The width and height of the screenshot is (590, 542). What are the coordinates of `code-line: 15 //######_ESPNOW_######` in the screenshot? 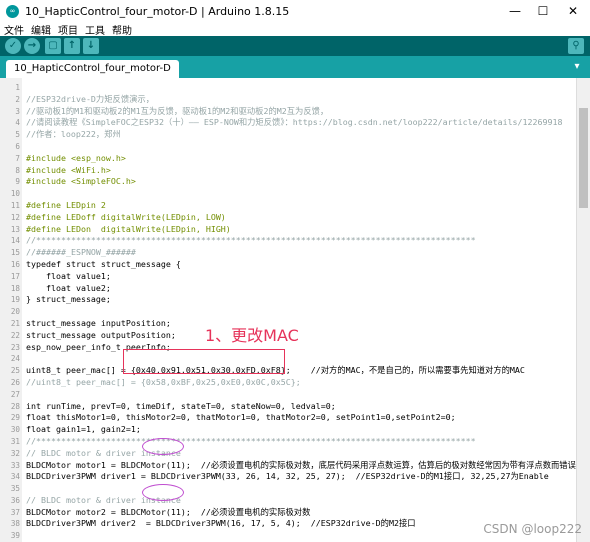 It's located at (288, 253).